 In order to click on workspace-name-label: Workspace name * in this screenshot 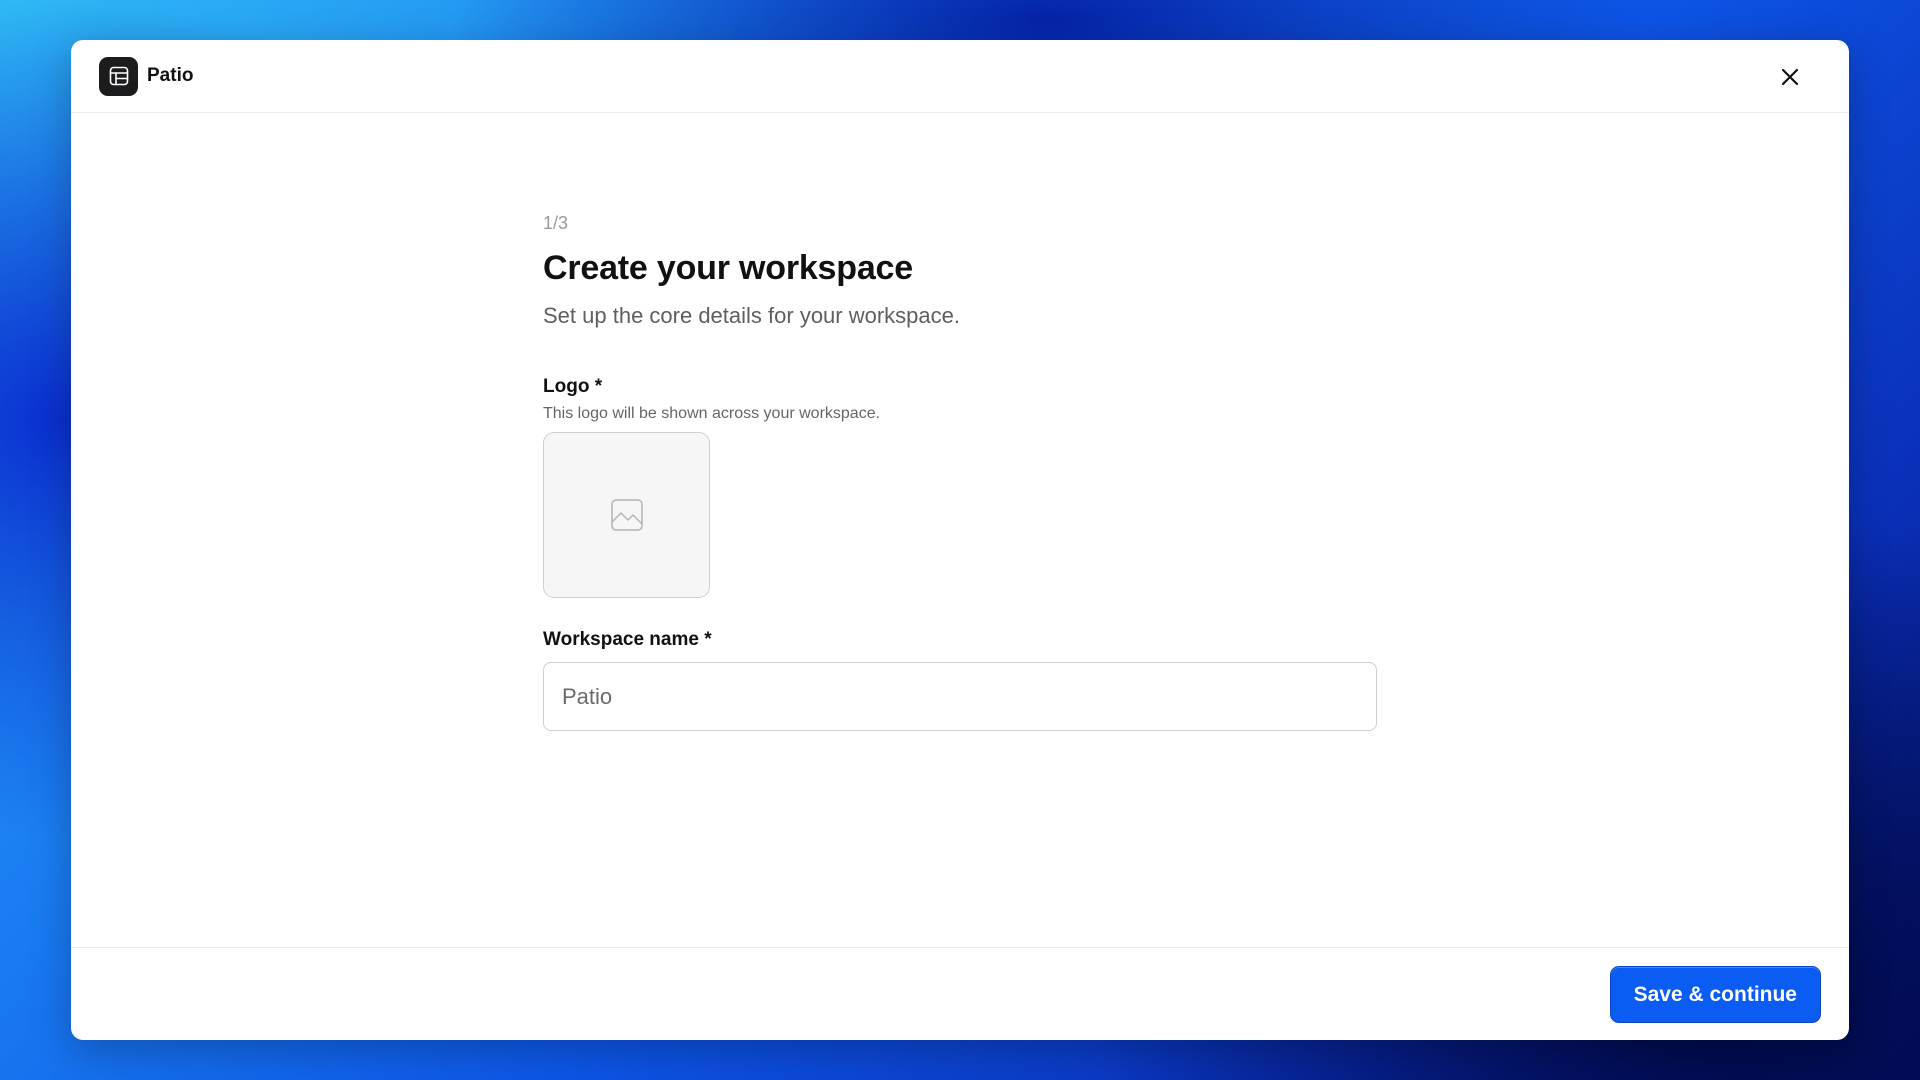, I will do `click(627, 639)`.